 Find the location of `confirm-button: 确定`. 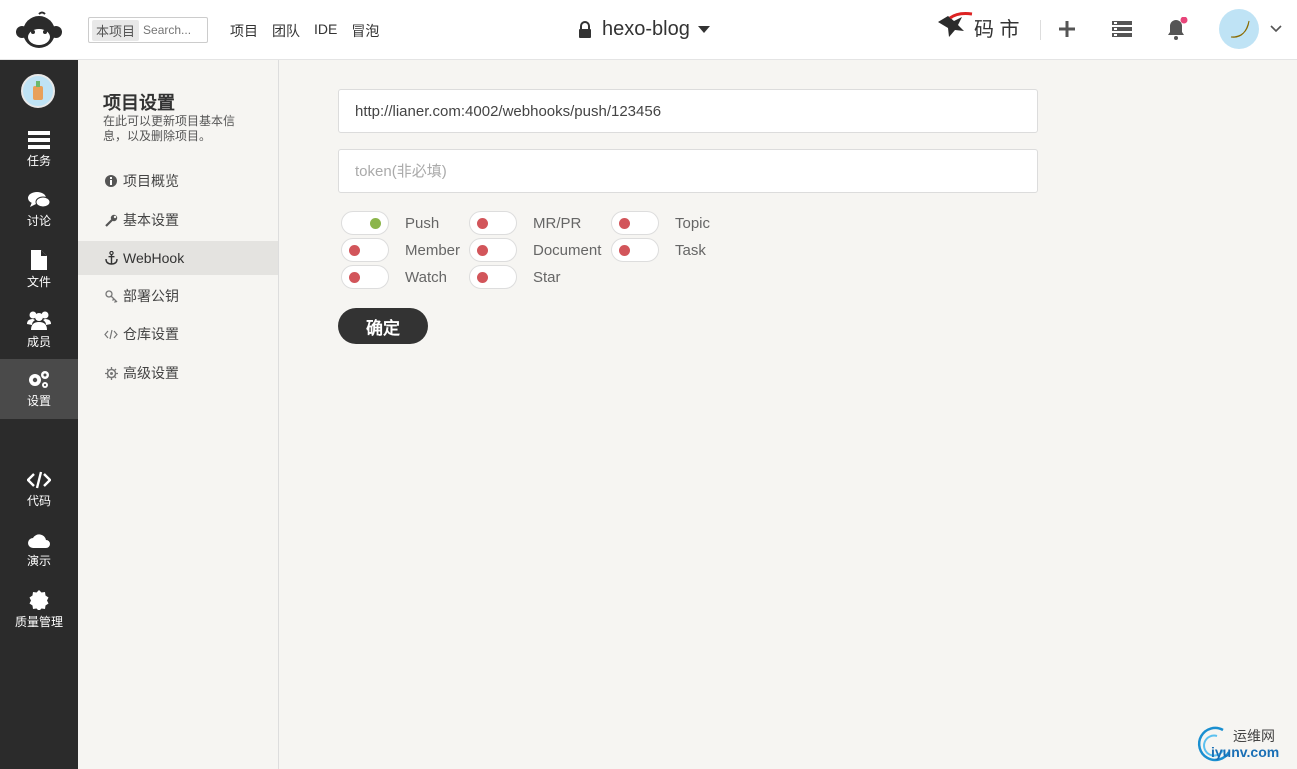

confirm-button: 确定 is located at coordinates (383, 326).